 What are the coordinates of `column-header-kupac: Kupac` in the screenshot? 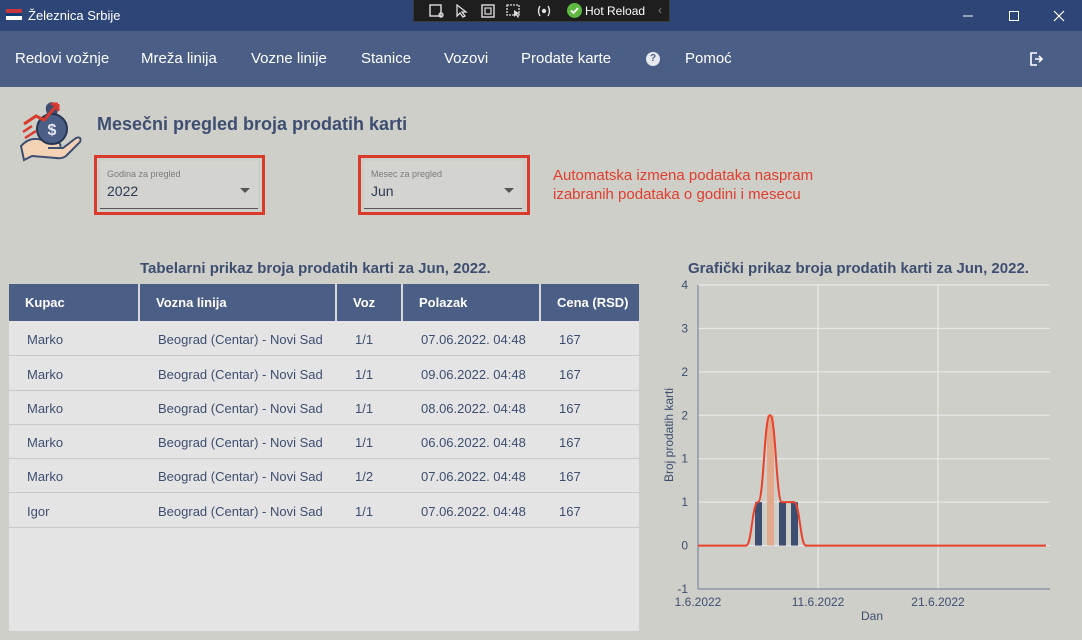 It's located at (74, 302).